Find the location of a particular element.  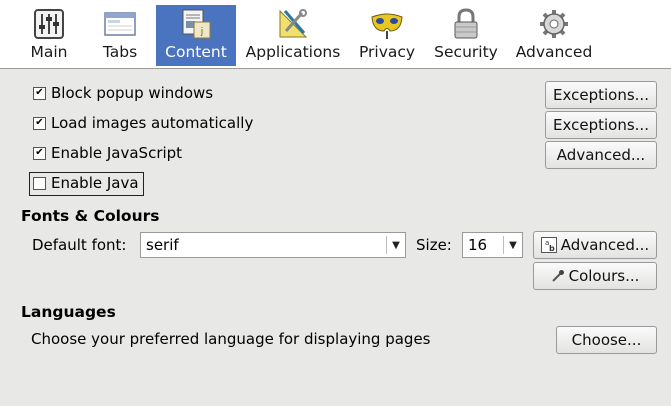

default-font-label: Default font: is located at coordinates (79, 245).